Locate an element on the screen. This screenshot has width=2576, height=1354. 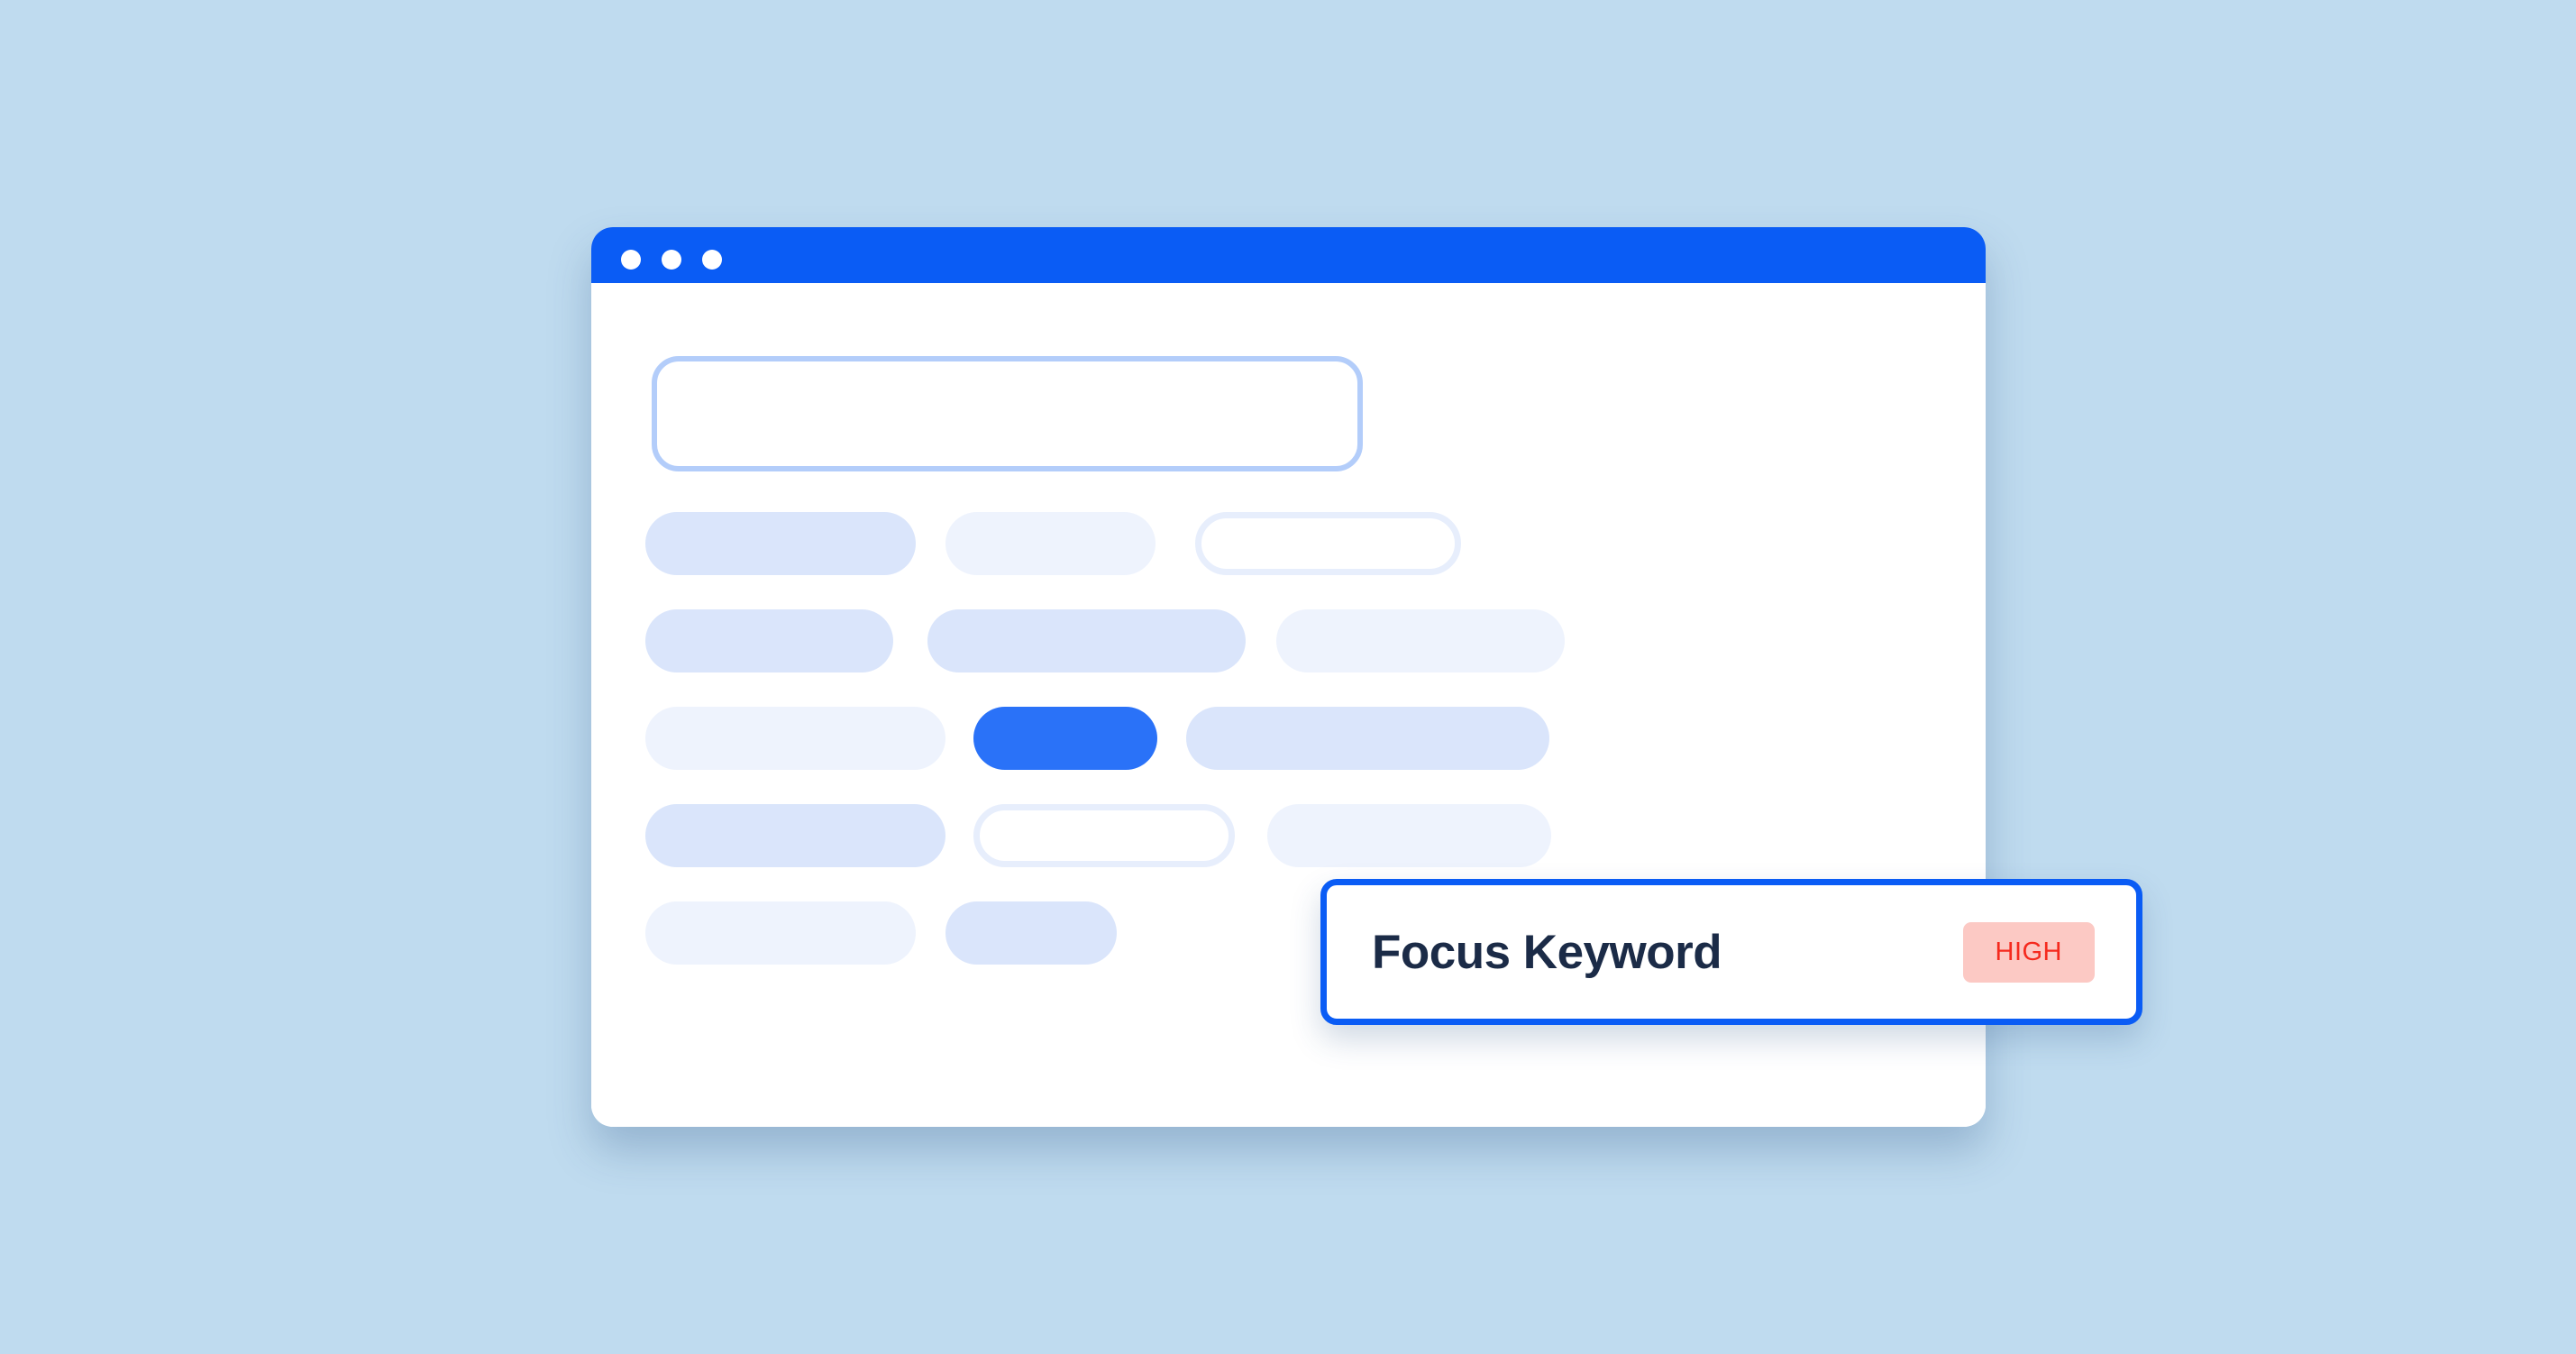
search-field is located at coordinates (1007, 413).